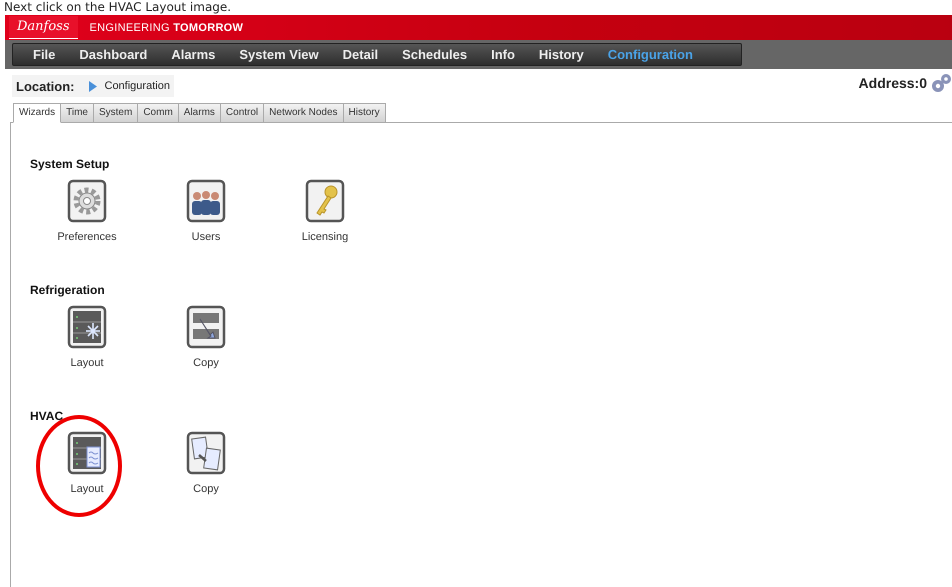 This screenshot has height=587, width=952. I want to click on menu-item: Configuration, so click(650, 54).